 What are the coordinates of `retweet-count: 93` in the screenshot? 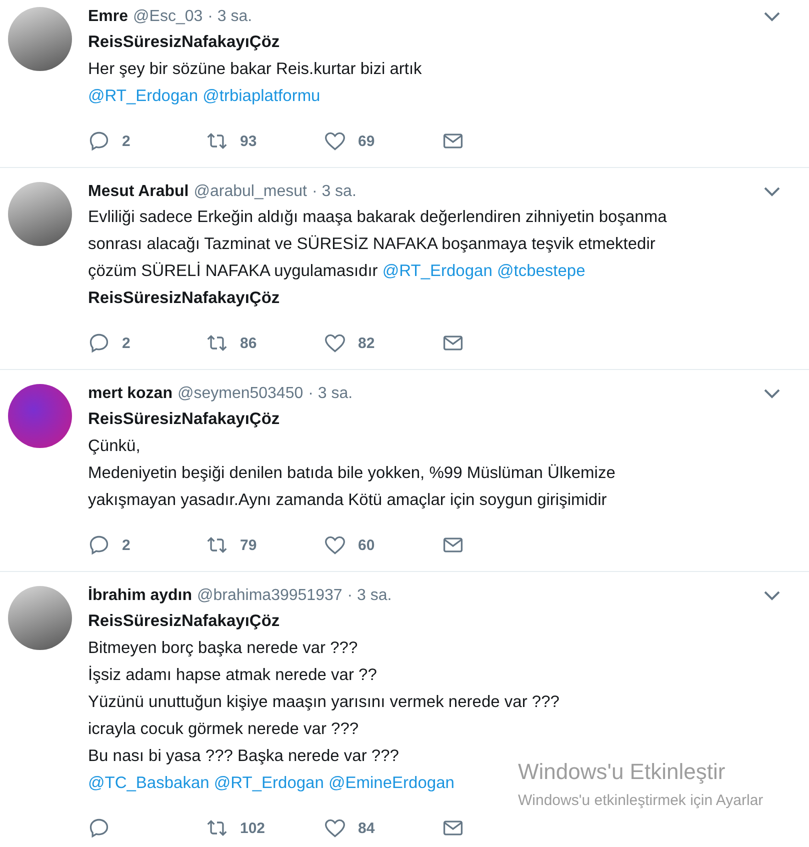 It's located at (248, 141).